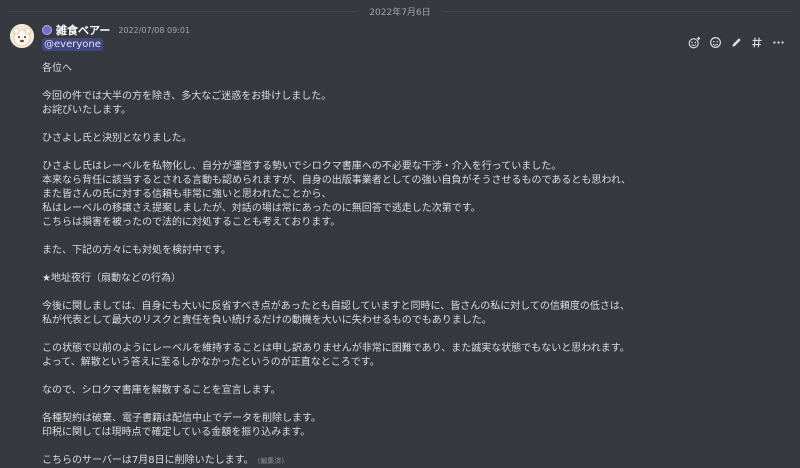  Describe the element at coordinates (412, 363) in the screenshot. I see `message-line: よって、解散という答えに至るしかなかったというのが正直なところです。` at that location.